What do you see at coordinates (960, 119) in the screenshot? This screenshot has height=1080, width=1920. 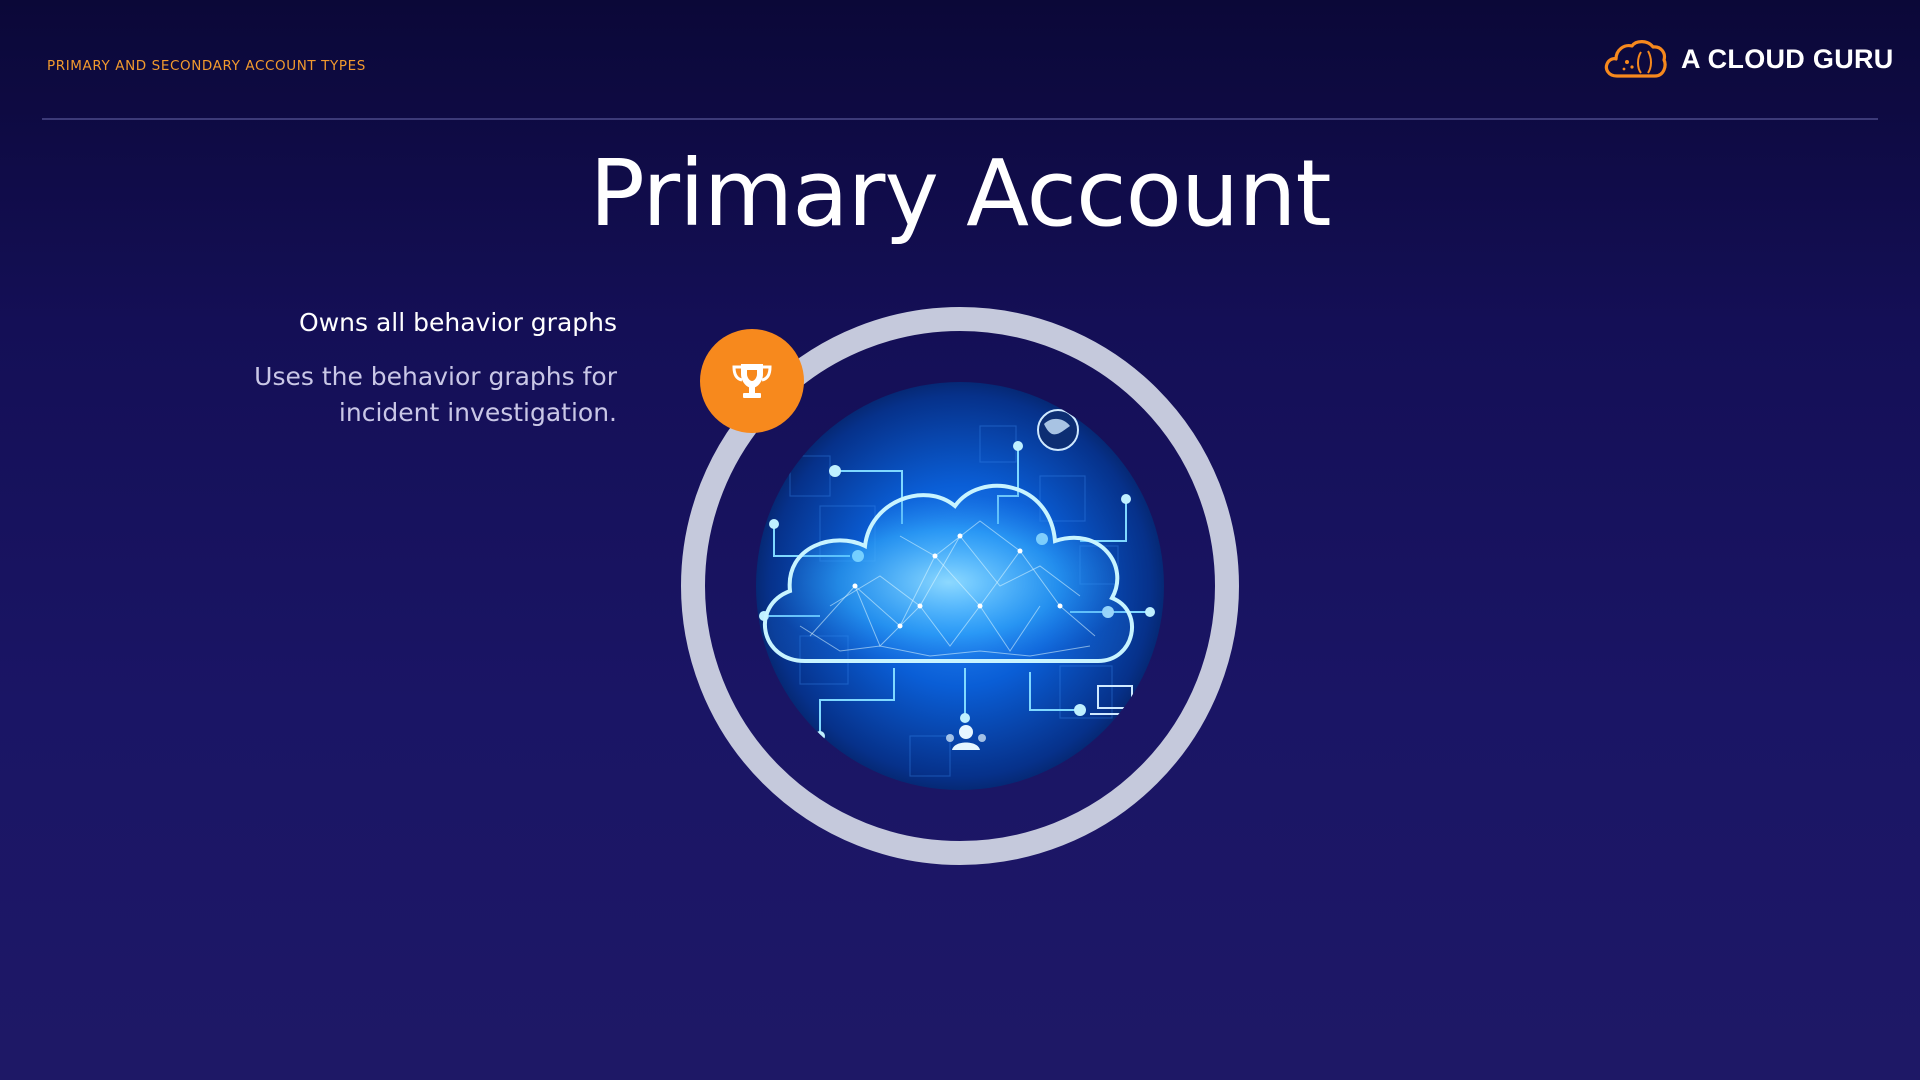 I see `header-divider` at bounding box center [960, 119].